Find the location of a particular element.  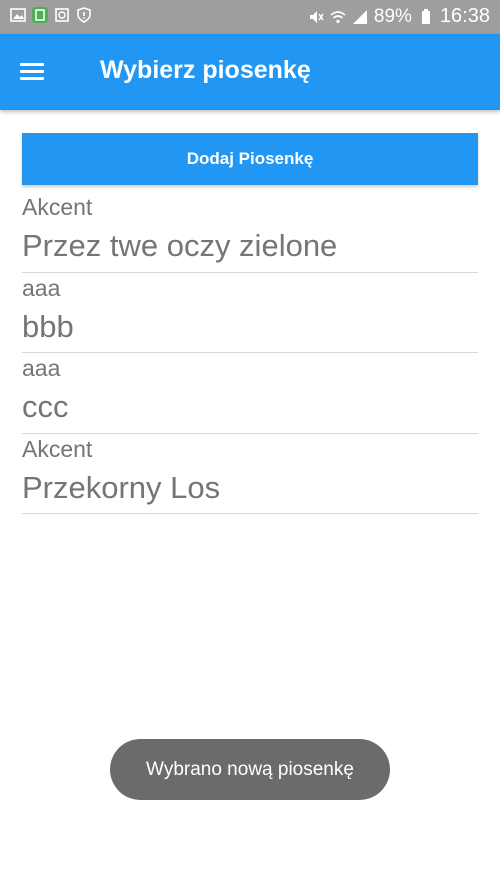

song-title: Przez twe oczy zielone is located at coordinates (180, 245).